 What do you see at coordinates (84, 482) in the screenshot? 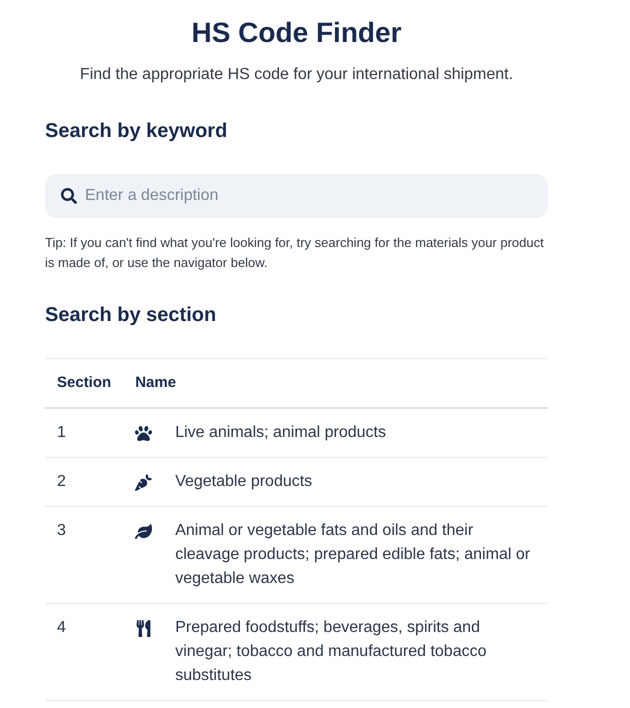
I see `section-number: 2` at bounding box center [84, 482].